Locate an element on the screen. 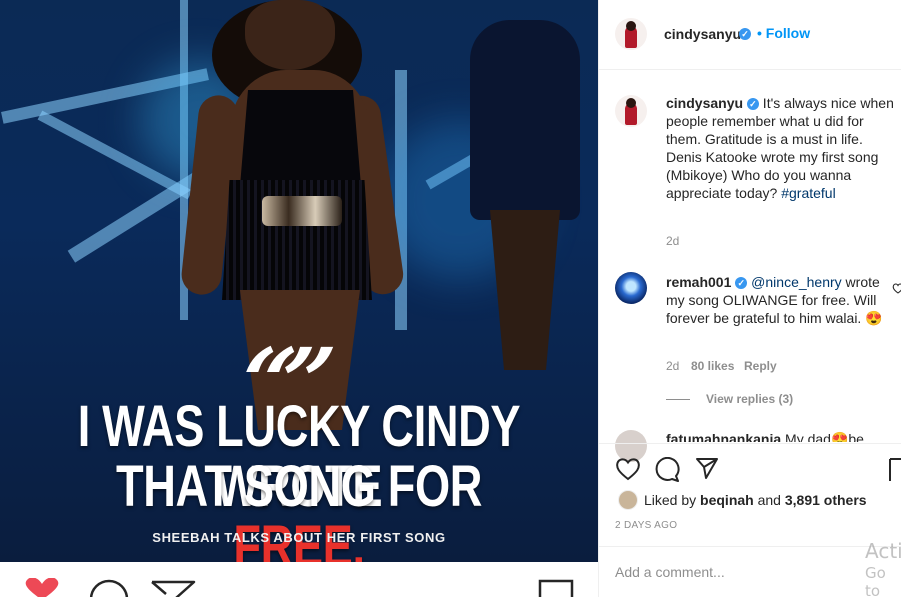  caption-avatar is located at coordinates (631, 111).